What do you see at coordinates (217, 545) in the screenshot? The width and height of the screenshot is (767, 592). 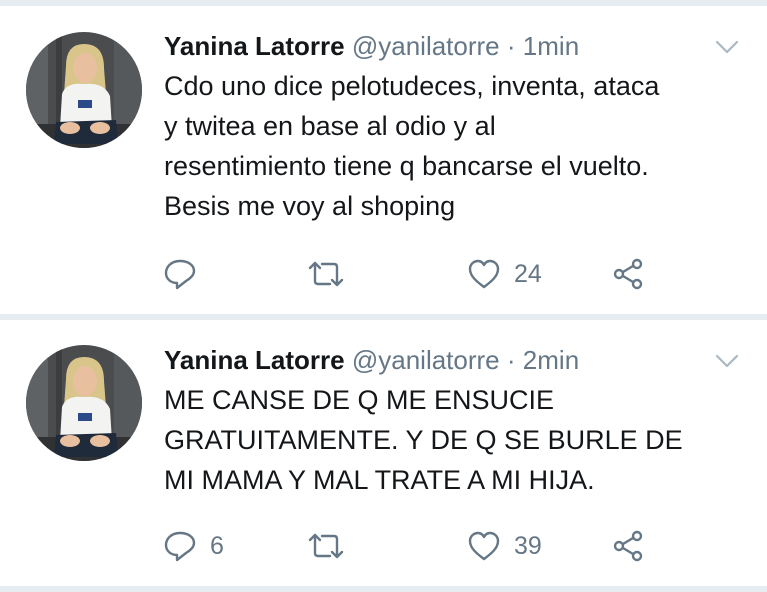 I see `reply-count: 6` at bounding box center [217, 545].